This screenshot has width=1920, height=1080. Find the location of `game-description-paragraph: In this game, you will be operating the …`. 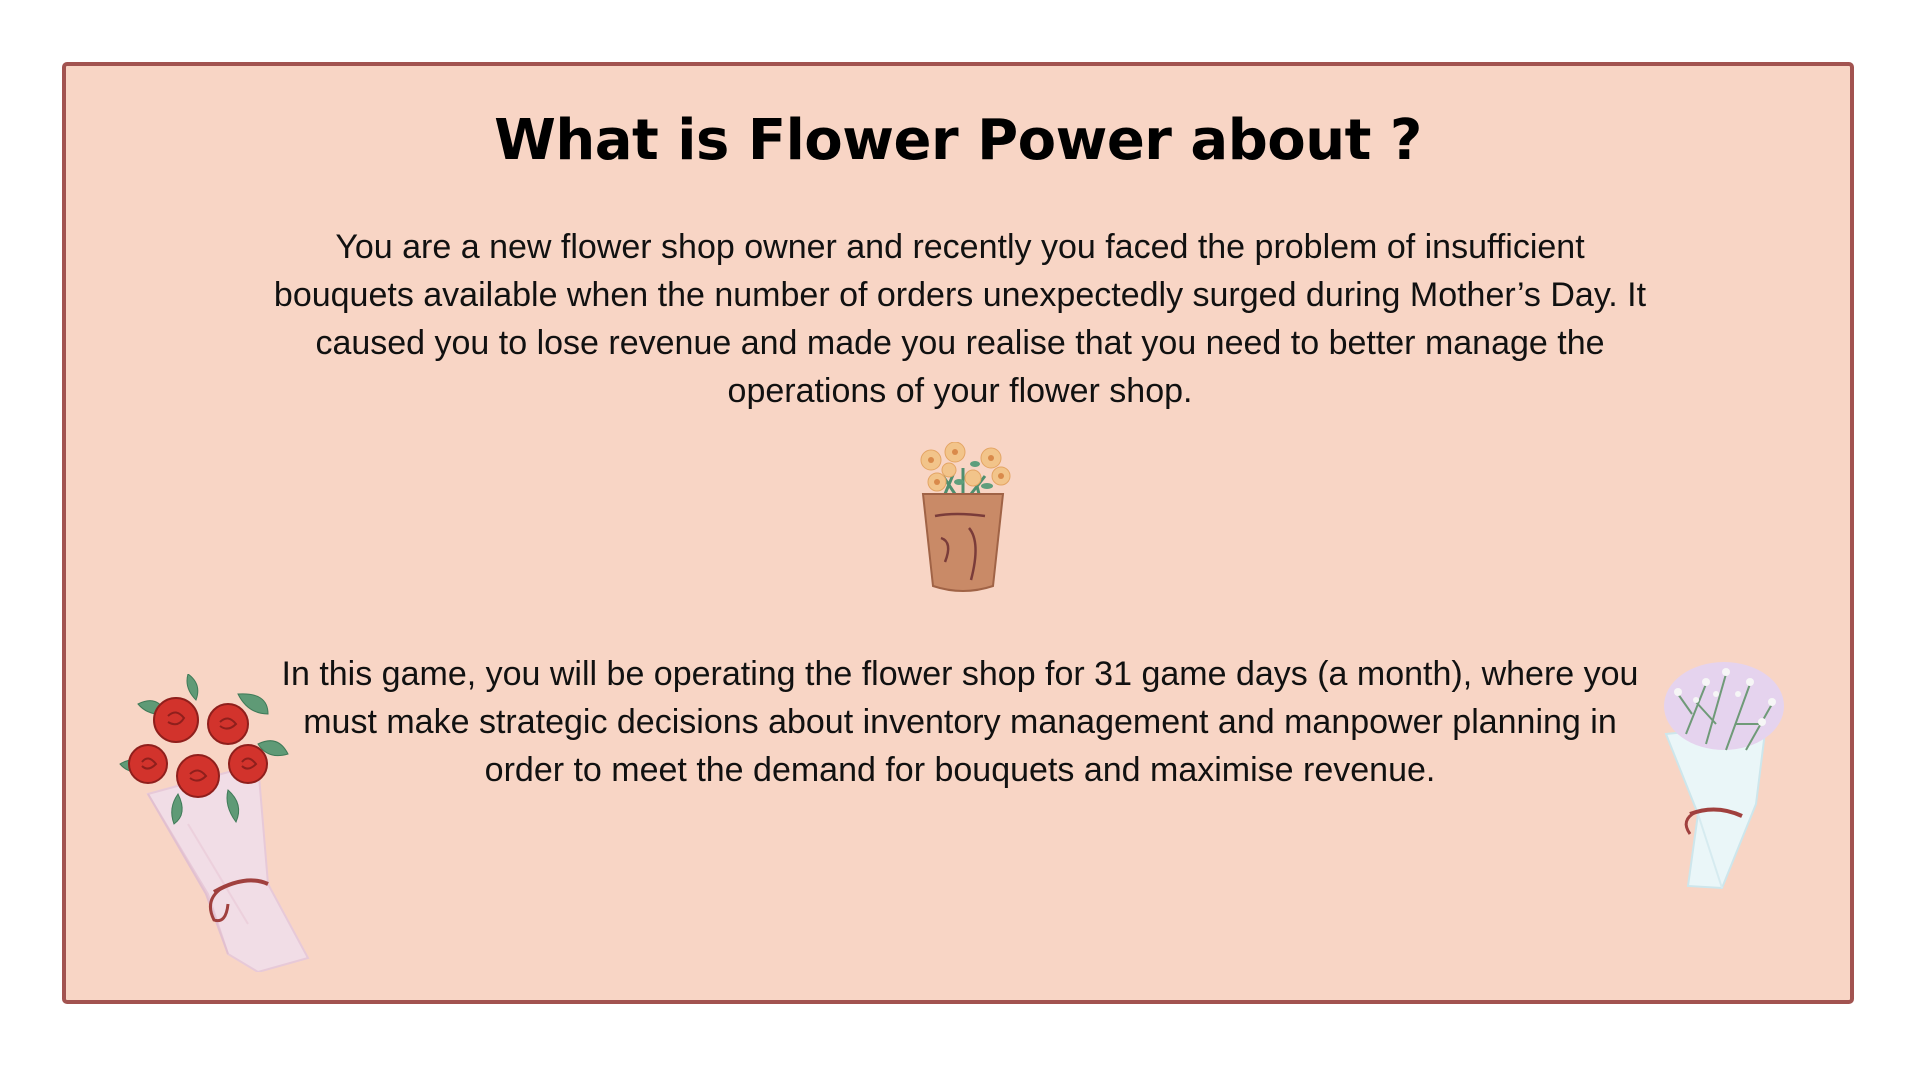

game-description-paragraph: In this game, you will be operating the … is located at coordinates (960, 722).